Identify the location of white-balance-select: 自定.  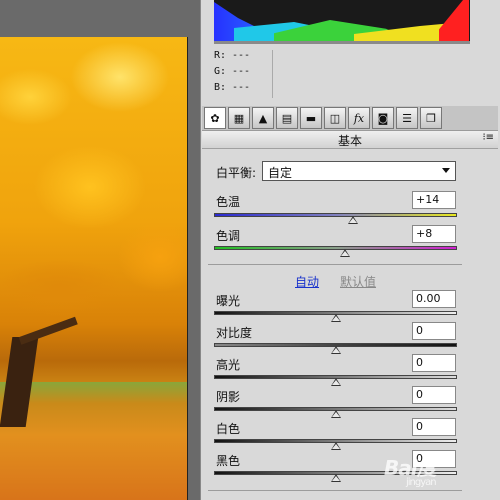
(359, 171).